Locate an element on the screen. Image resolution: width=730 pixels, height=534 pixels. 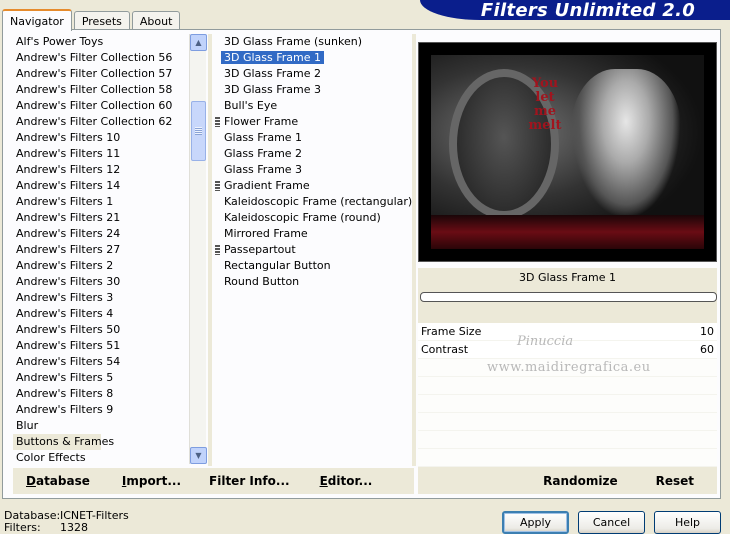
category-item: Andrew's Filter Collection 58 is located at coordinates (101, 90).